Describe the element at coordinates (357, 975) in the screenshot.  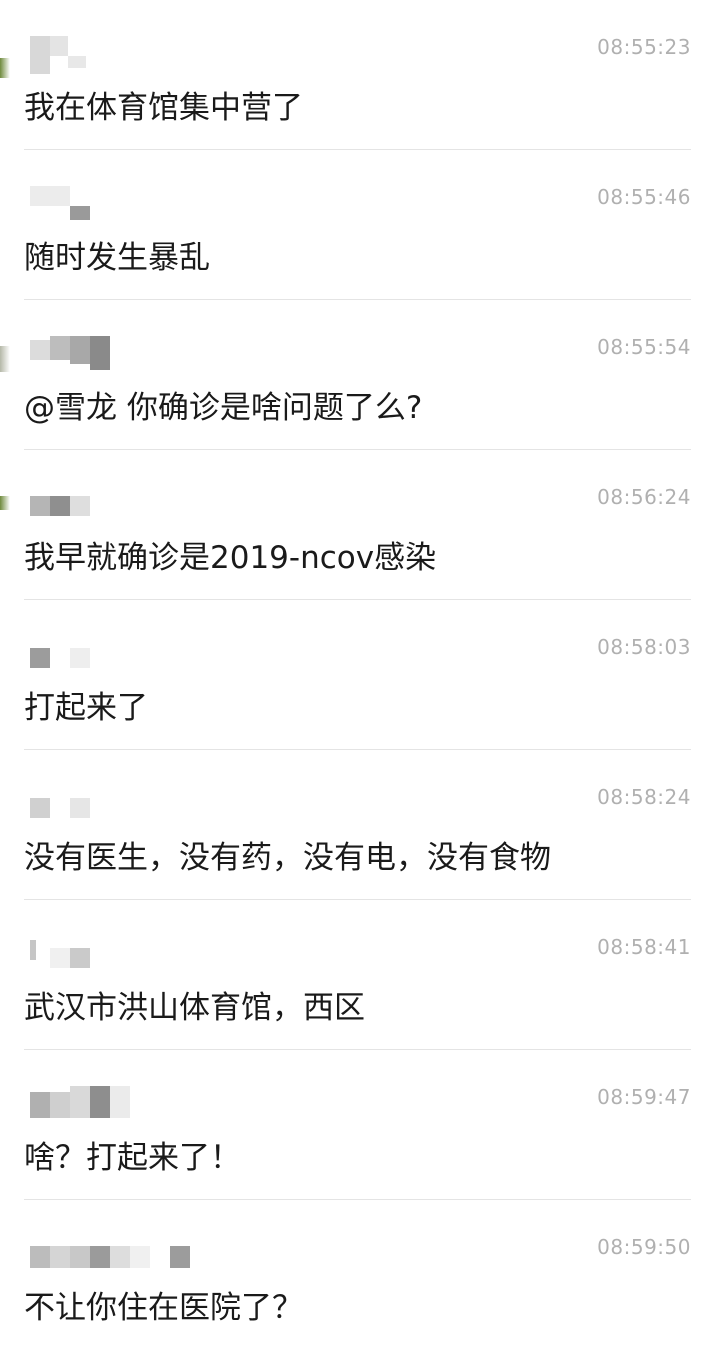
I see `message-item: 08:58:41 武汉市洪山体育馆，西区` at that location.